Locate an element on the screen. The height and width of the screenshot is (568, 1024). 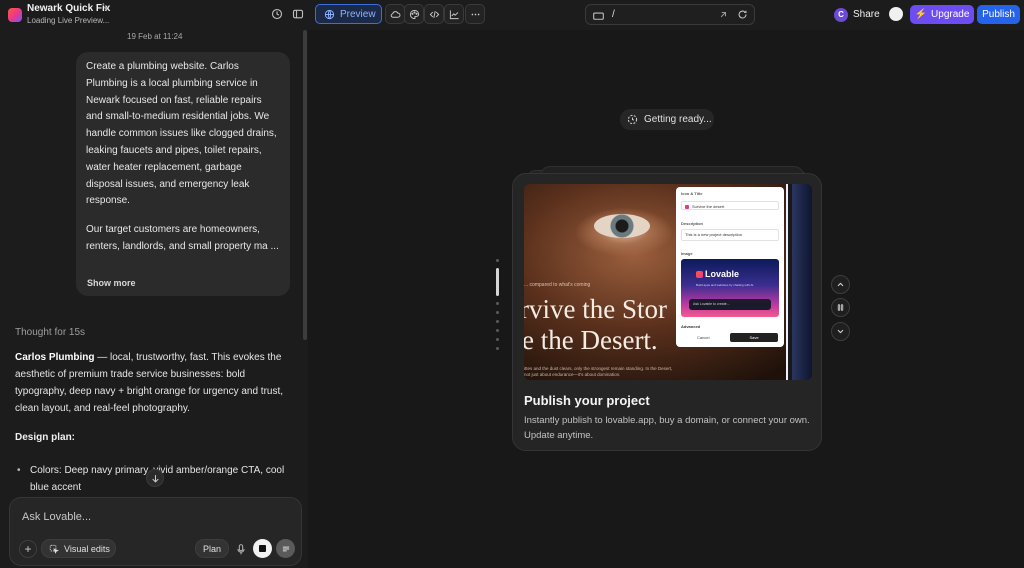
share-label: Share is located at coordinates (866, 14).